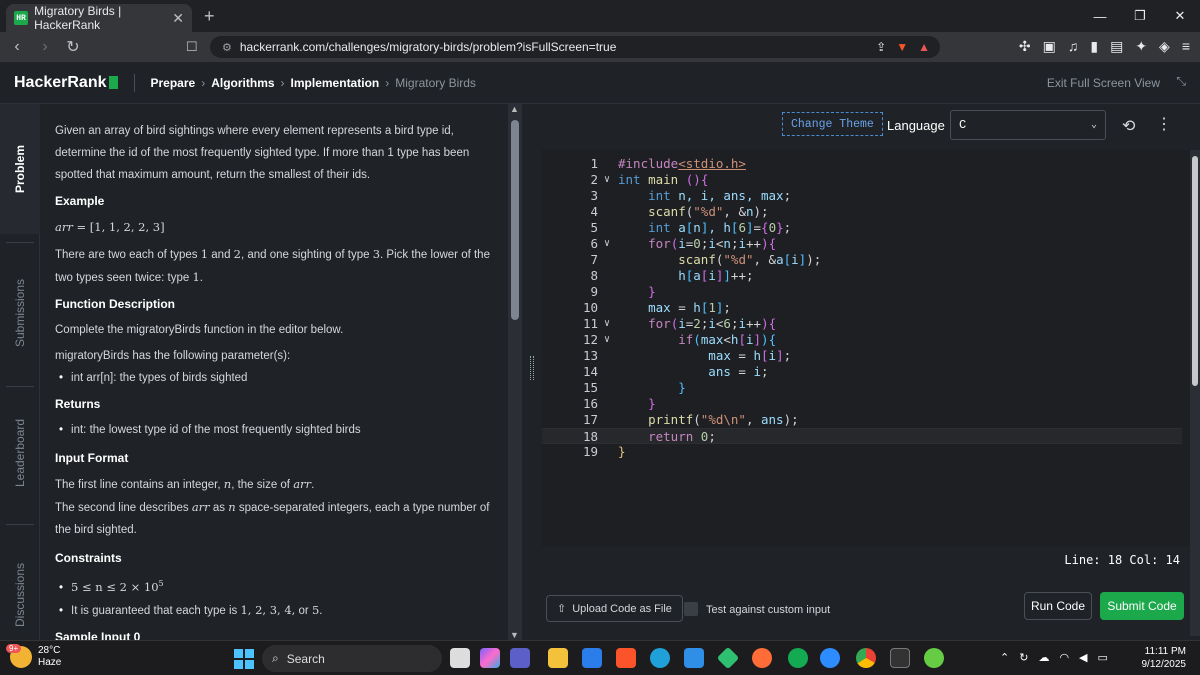  I want to click on chrome-icon, so click(866, 658).